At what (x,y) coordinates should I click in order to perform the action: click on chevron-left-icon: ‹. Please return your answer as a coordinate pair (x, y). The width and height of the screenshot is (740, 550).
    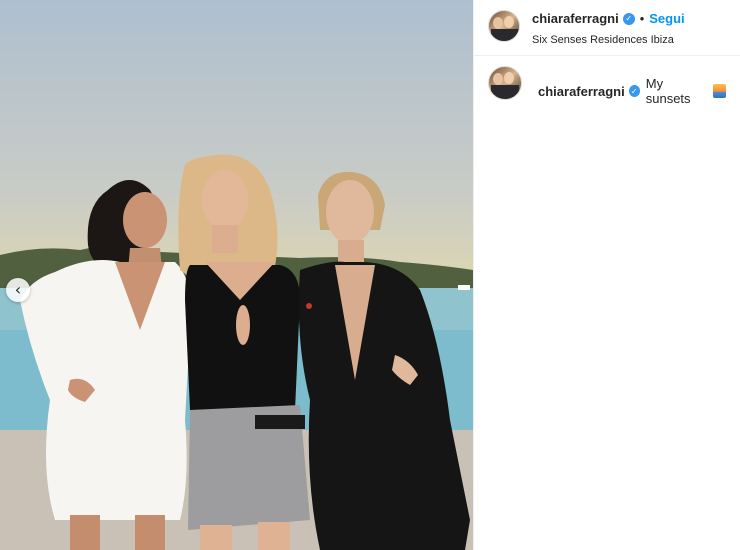
    Looking at the image, I should click on (18, 289).